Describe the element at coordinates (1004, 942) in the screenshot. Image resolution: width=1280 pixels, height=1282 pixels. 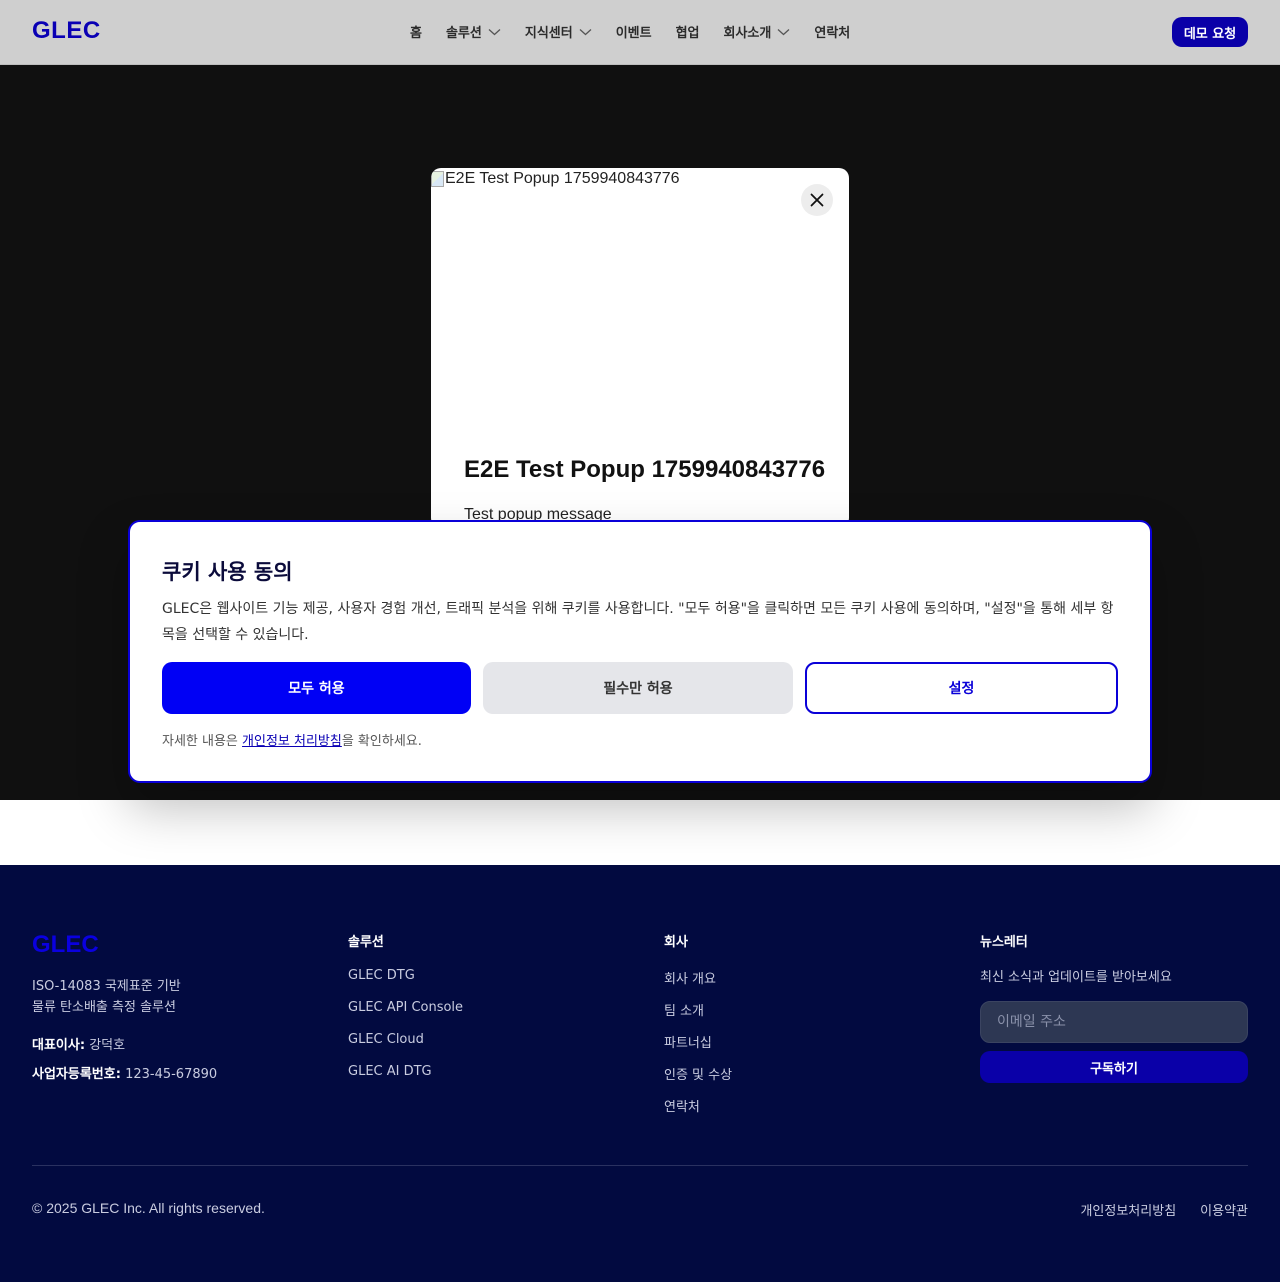
I see `footer-newsletter-title: 뉴스레터` at that location.